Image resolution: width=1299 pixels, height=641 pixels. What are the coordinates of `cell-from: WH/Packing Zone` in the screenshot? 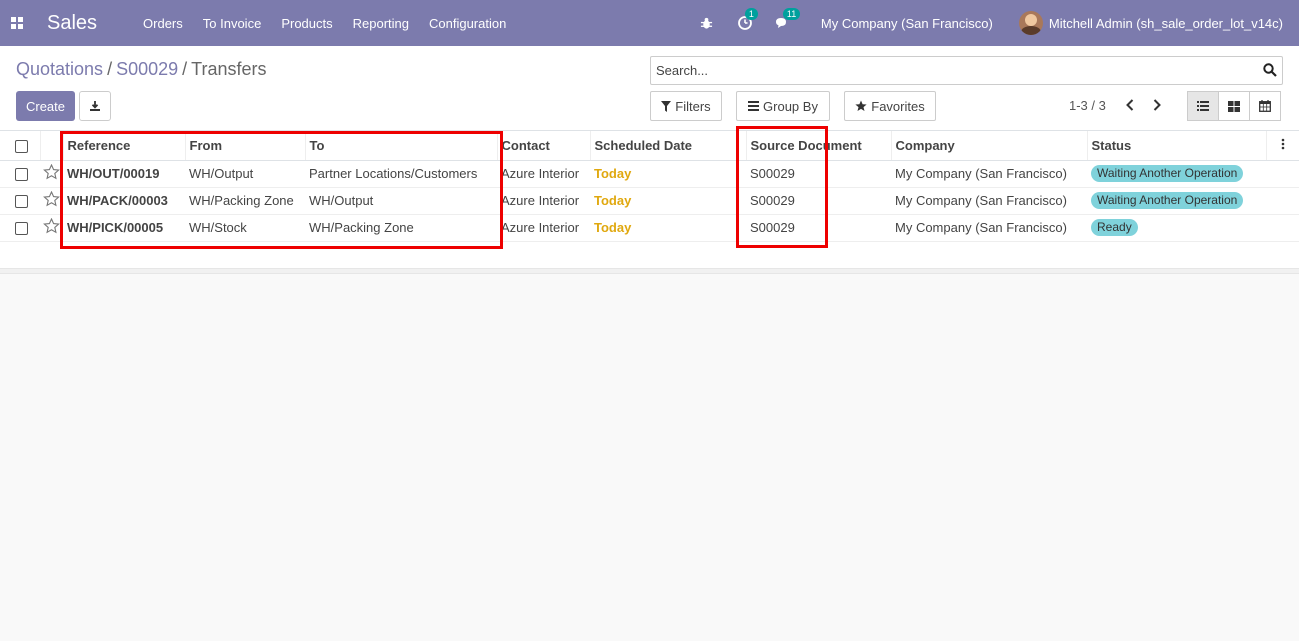 It's located at (245, 201).